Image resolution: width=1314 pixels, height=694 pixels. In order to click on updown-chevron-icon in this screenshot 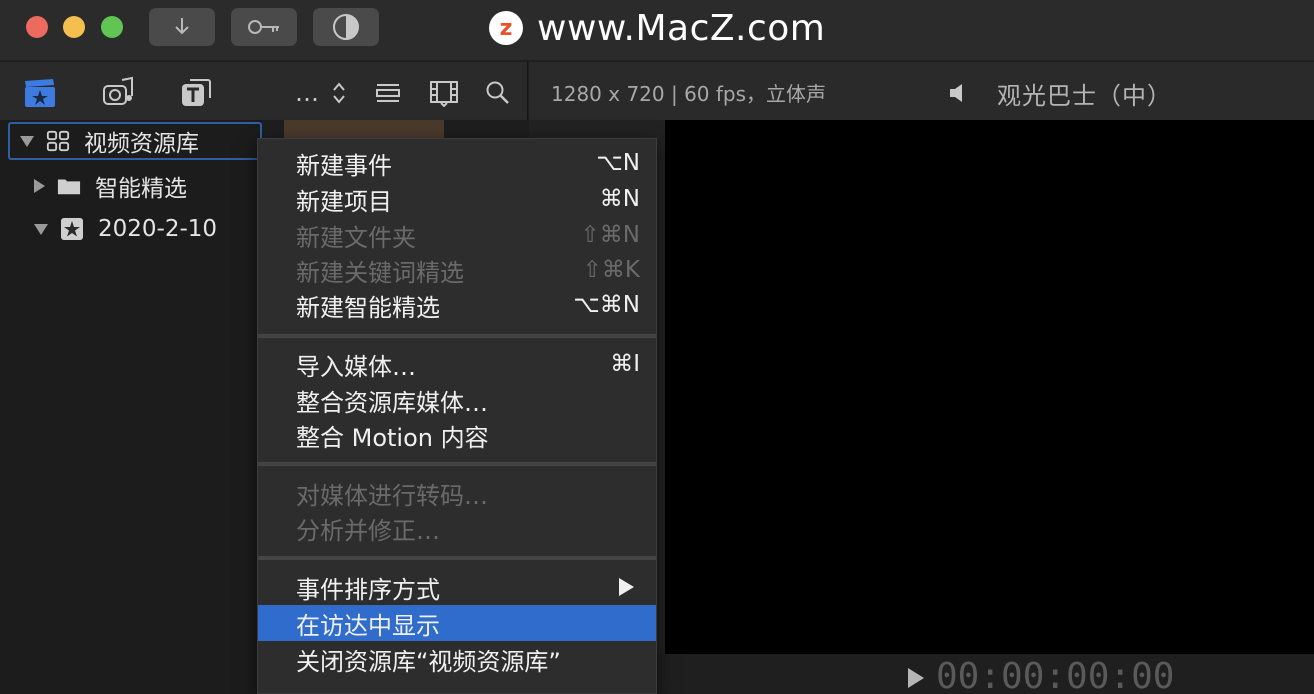, I will do `click(339, 93)`.